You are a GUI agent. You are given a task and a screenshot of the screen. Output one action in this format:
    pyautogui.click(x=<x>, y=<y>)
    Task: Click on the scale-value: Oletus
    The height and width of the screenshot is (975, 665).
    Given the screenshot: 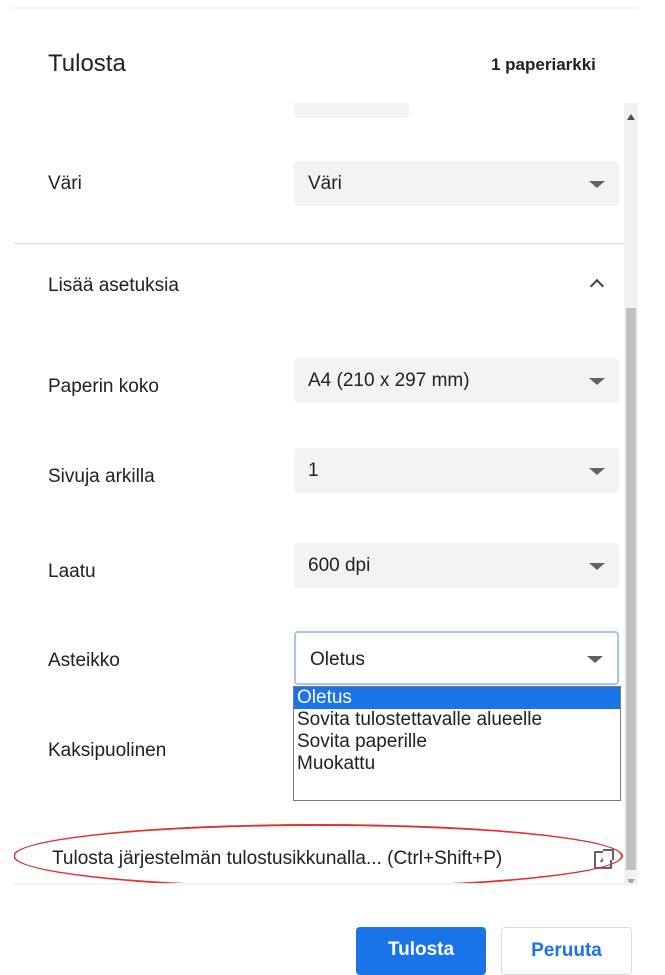 What is the action you would take?
    pyautogui.click(x=337, y=659)
    